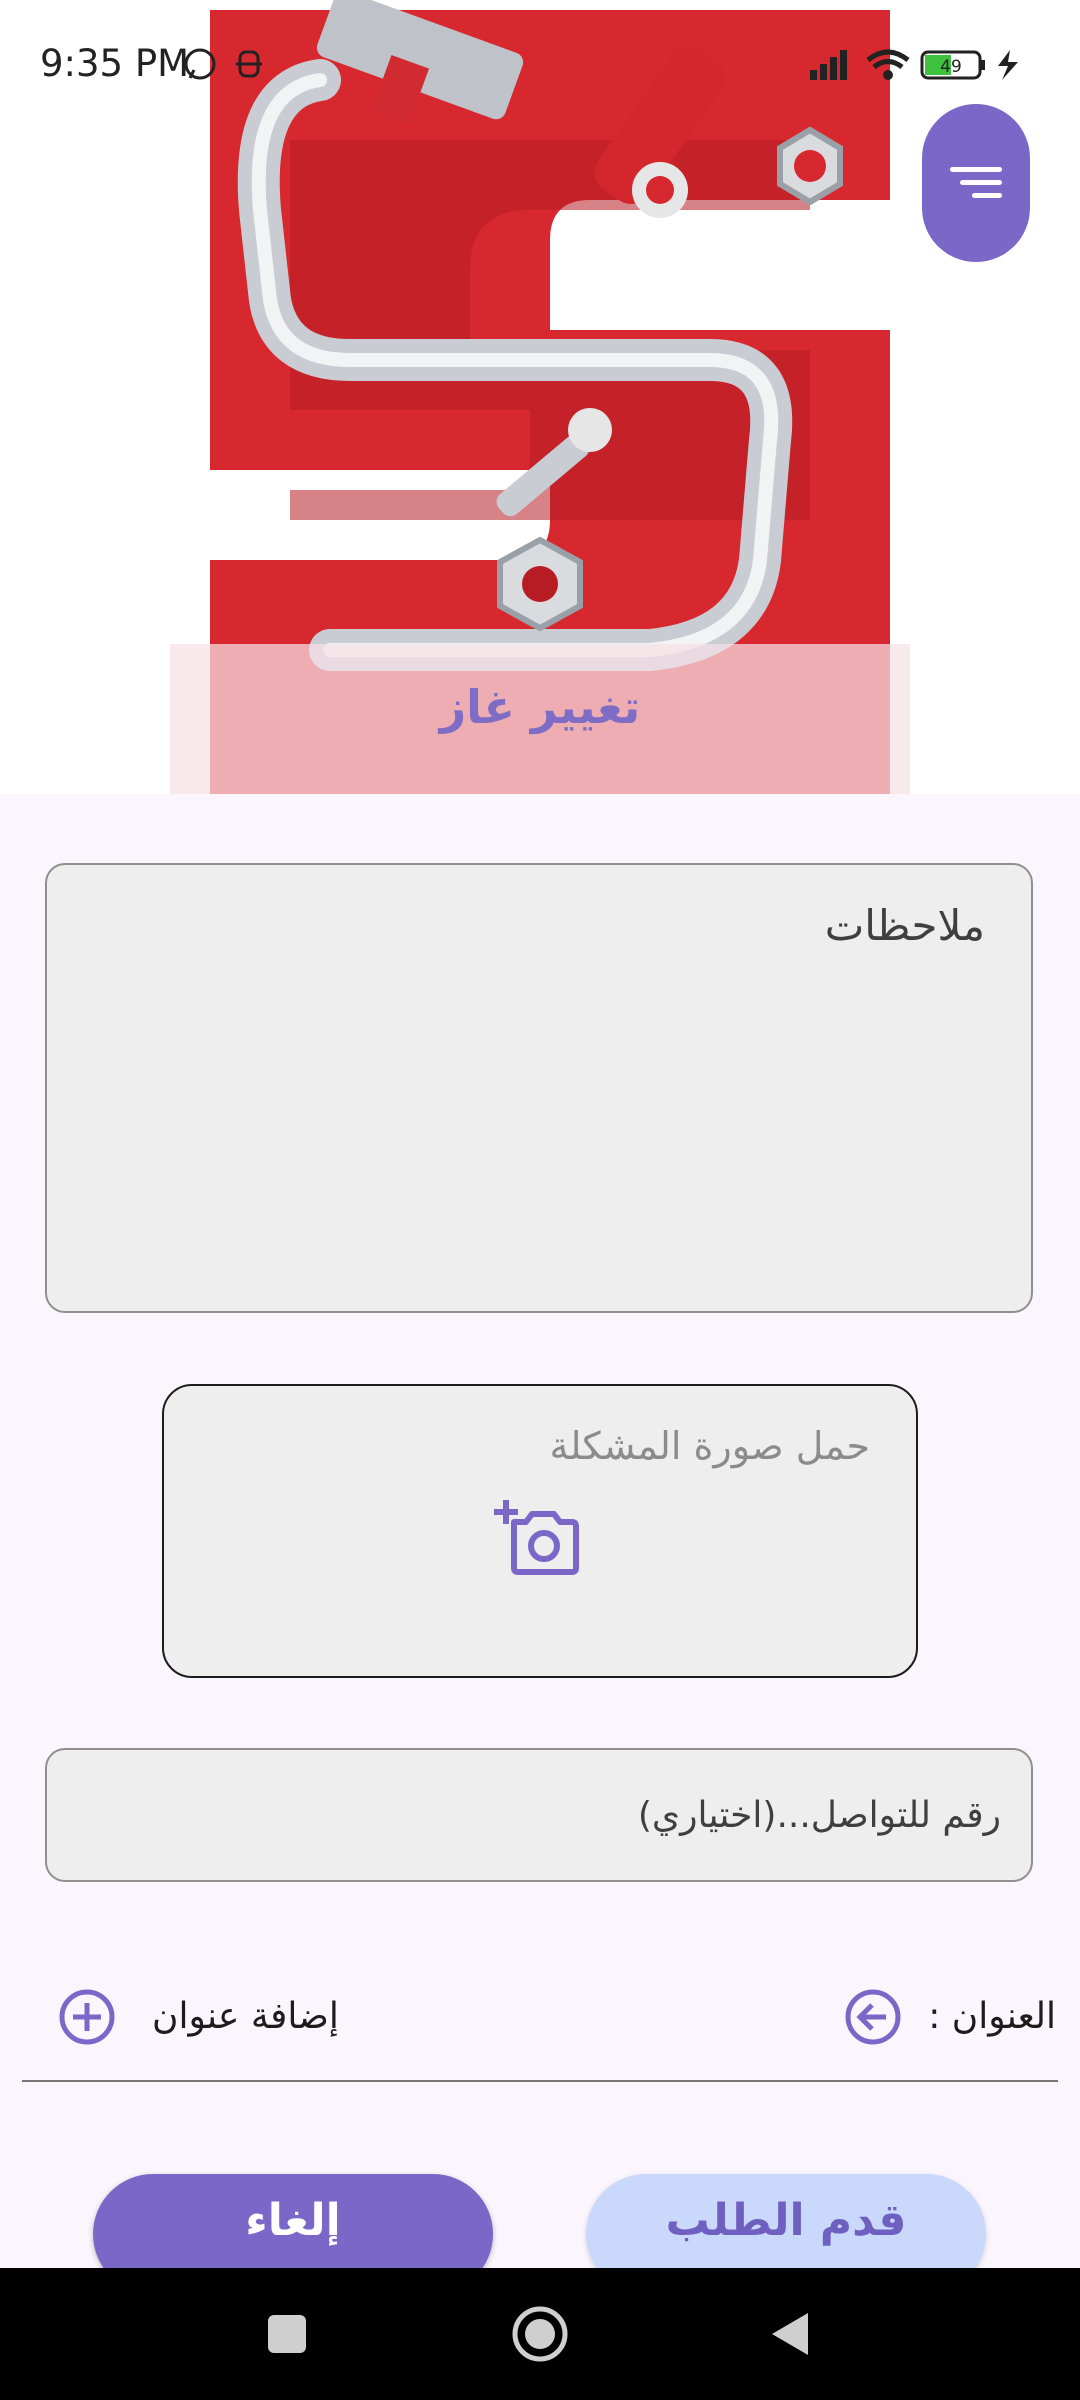 Image resolution: width=1080 pixels, height=2400 pixels. What do you see at coordinates (540, 65) in the screenshot?
I see `status-bar: 9:35 PM 49` at bounding box center [540, 65].